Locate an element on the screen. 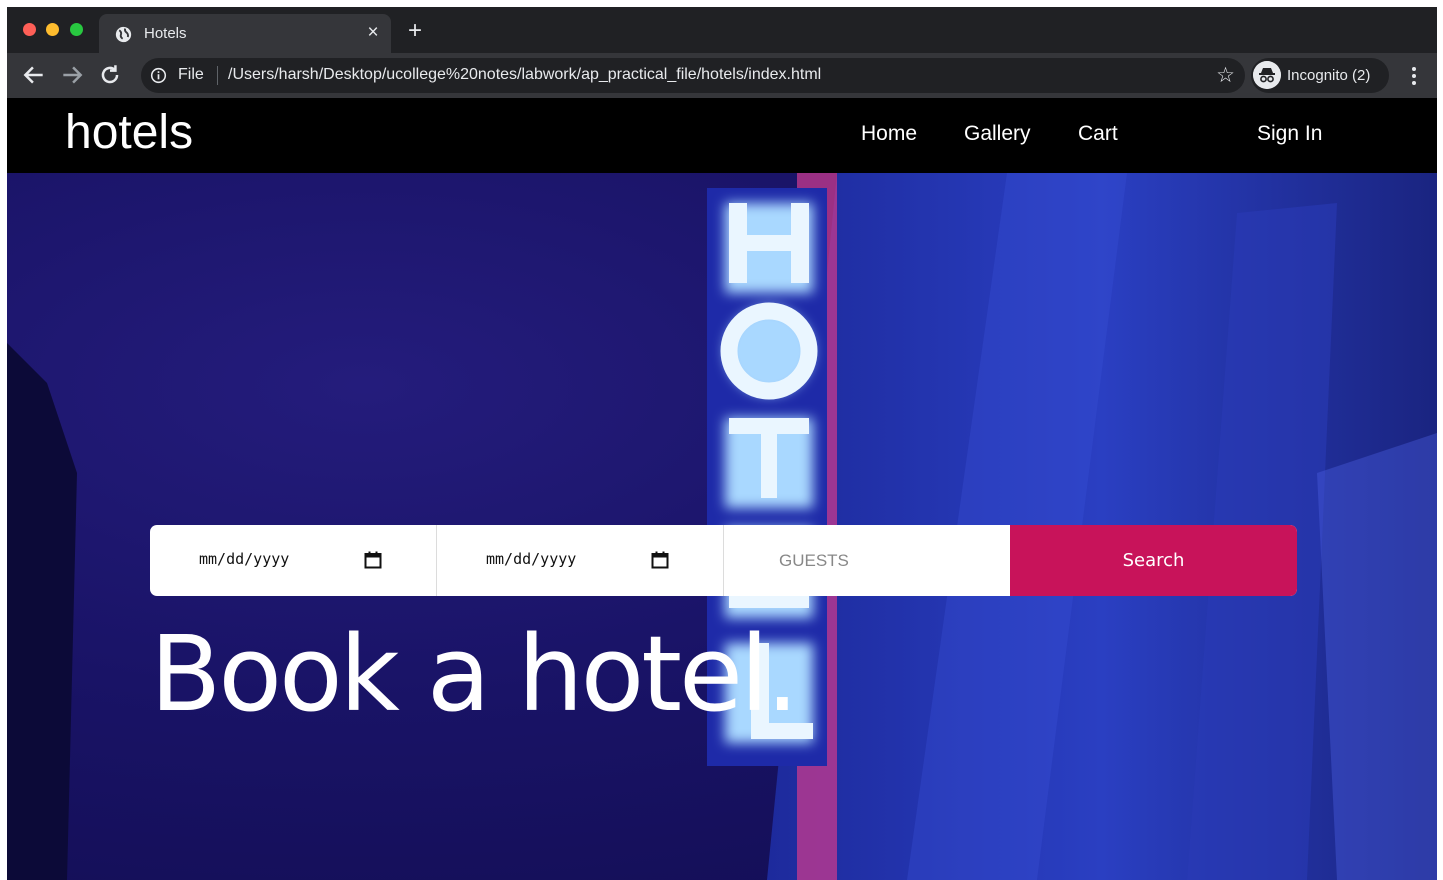  globe-icon is located at coordinates (123, 34).